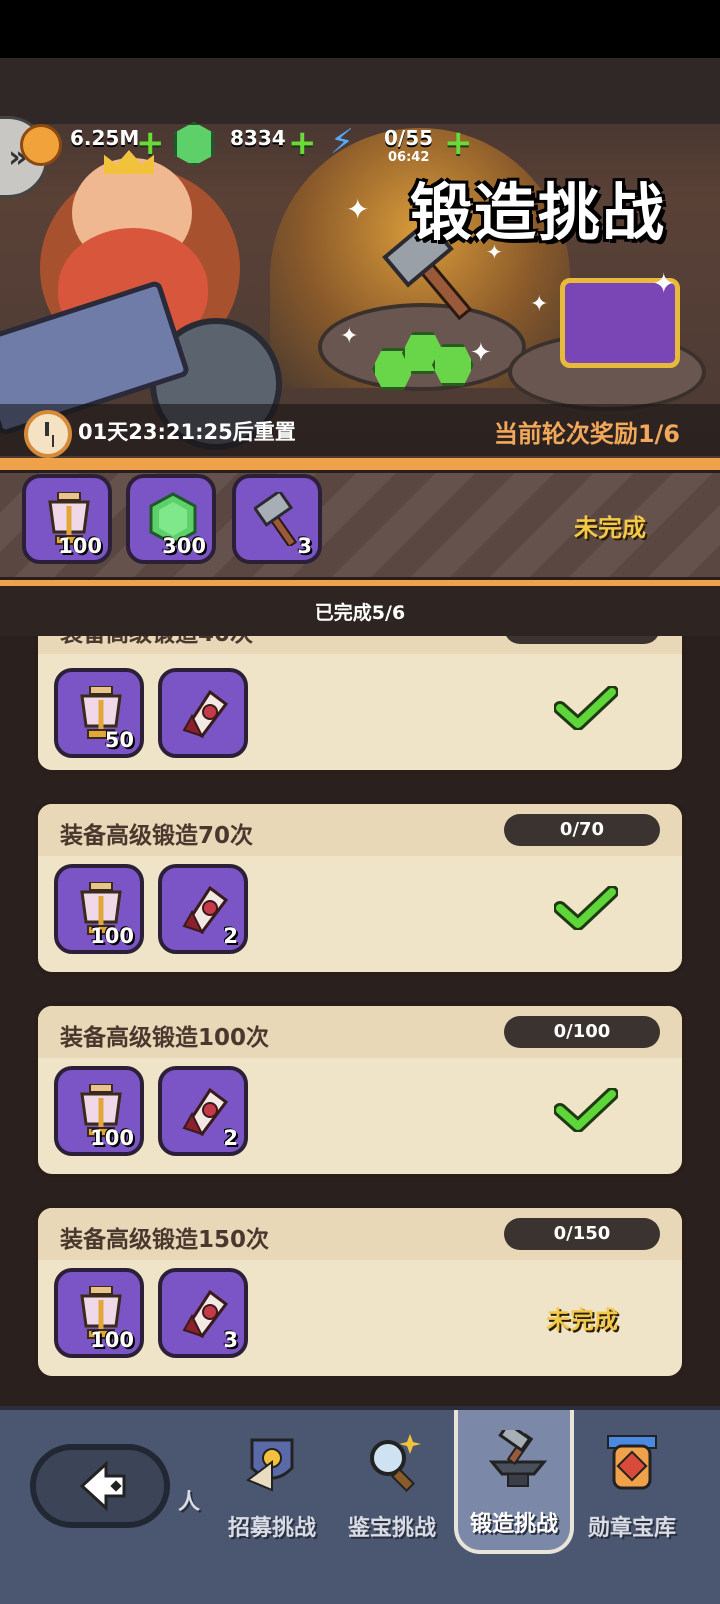  I want to click on task-title: 装备高级锻造70次, so click(157, 836).